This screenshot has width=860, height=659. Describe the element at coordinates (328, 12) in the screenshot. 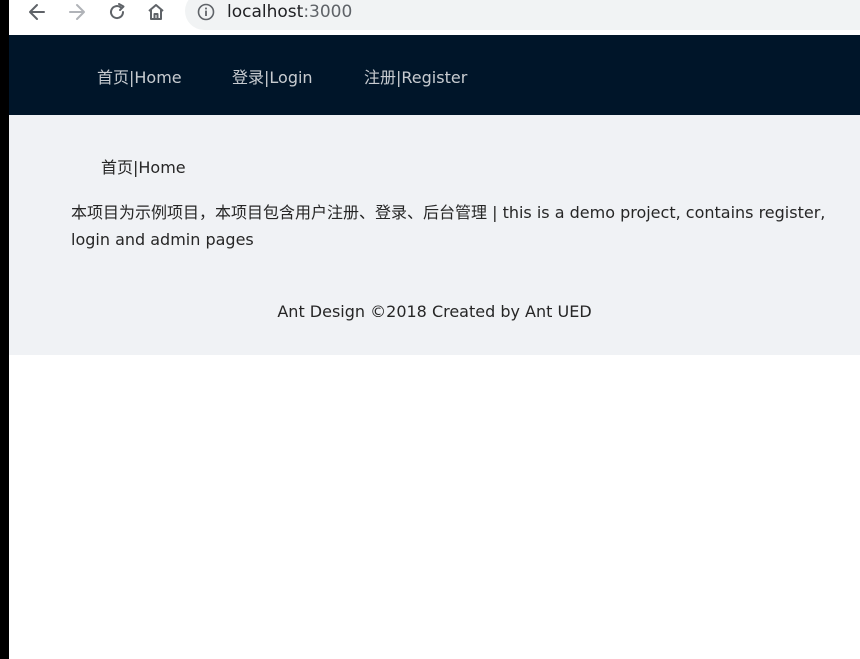

I see `url-port: :3000` at that location.